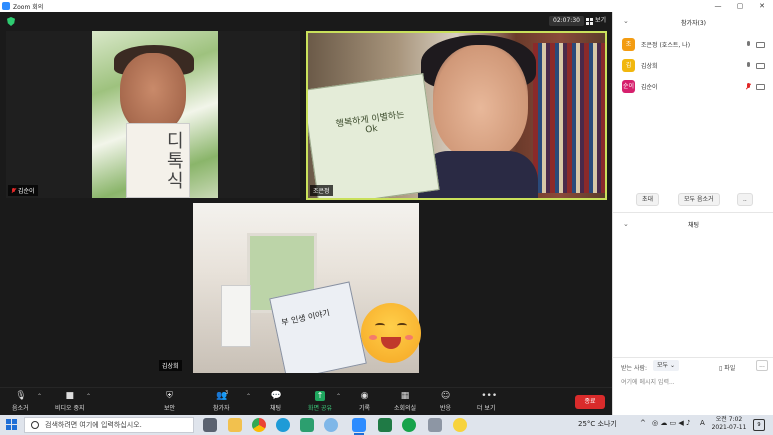 The width and height of the screenshot is (773, 435). What do you see at coordinates (93, 425) in the screenshot?
I see `search-placeholder: 검색하려면 여기에 입력하십시오.` at bounding box center [93, 425].